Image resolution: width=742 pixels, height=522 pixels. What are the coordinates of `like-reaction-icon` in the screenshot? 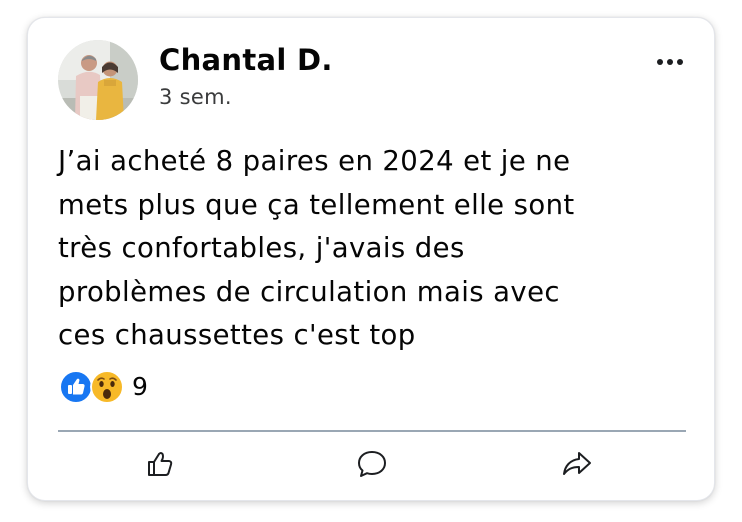 It's located at (76, 387).